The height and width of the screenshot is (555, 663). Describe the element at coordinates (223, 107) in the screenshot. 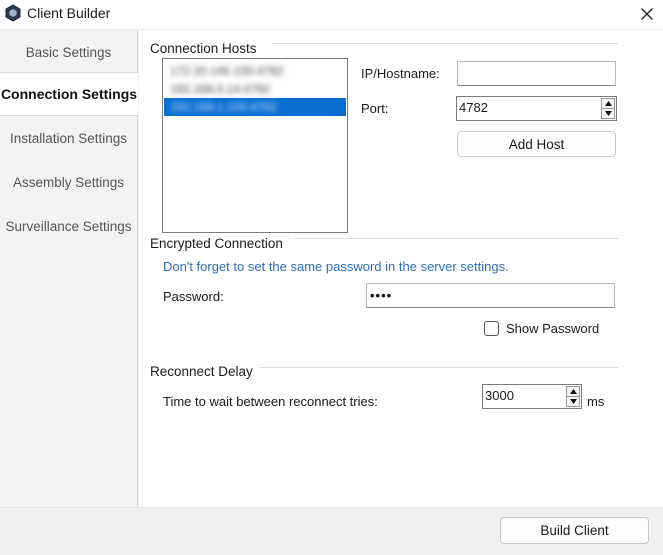

I see `host-list-item-label: 192.168.1.100:4782` at that location.